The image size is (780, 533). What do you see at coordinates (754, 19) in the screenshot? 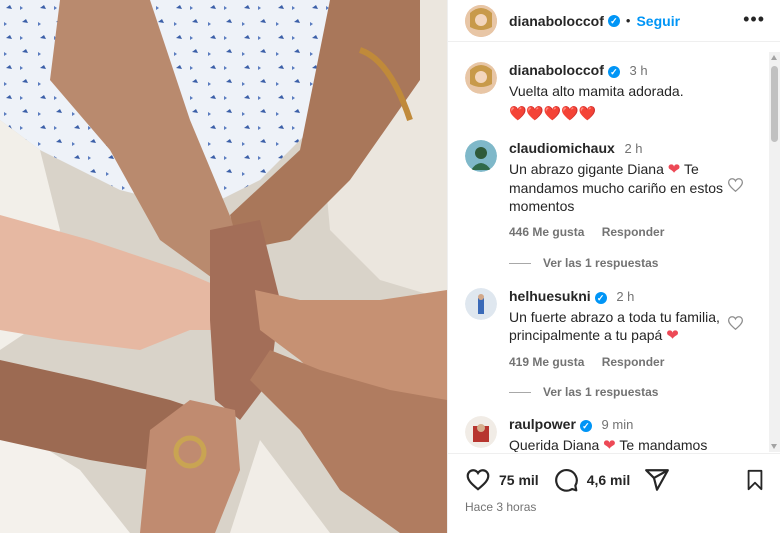
I see `more-options-icon: •••` at bounding box center [754, 19].